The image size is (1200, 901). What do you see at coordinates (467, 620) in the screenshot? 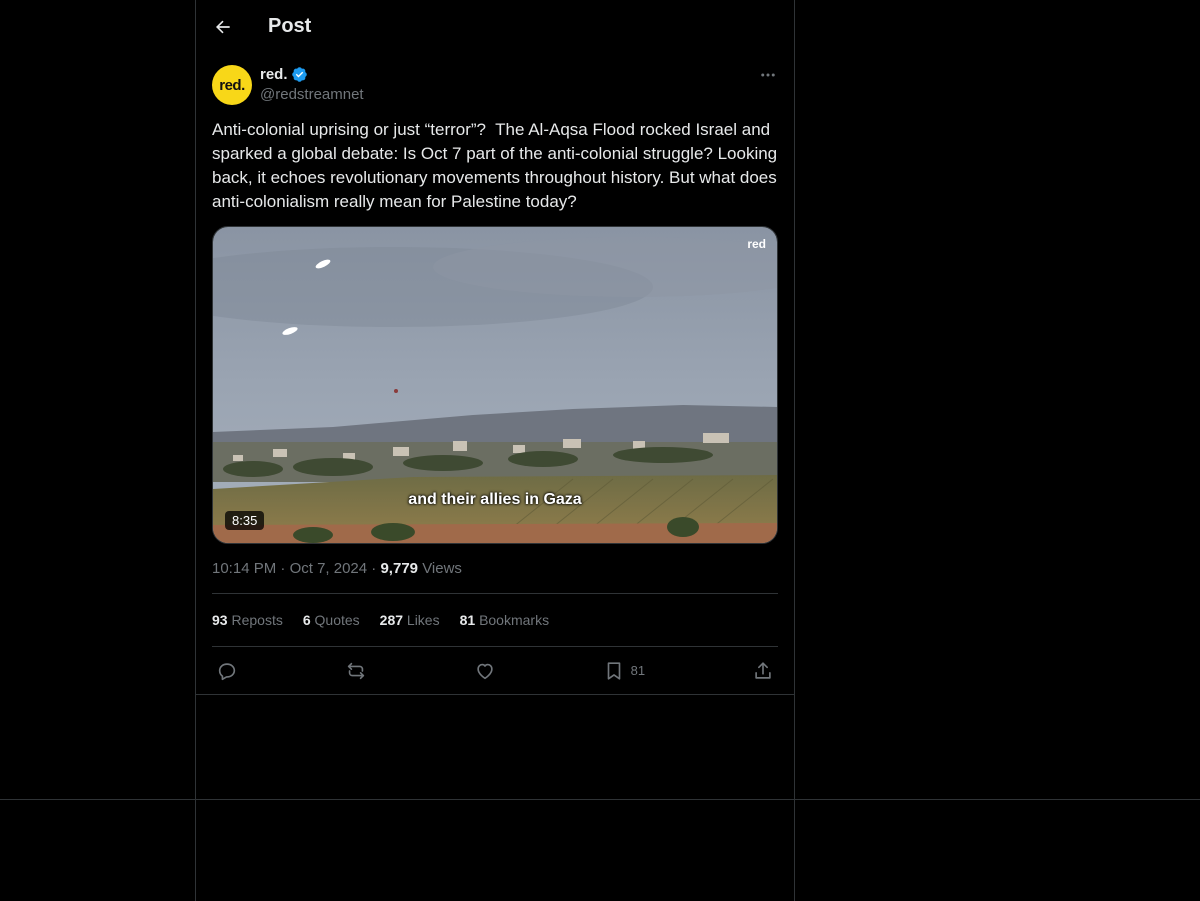
I see `stat-count: 81` at bounding box center [467, 620].